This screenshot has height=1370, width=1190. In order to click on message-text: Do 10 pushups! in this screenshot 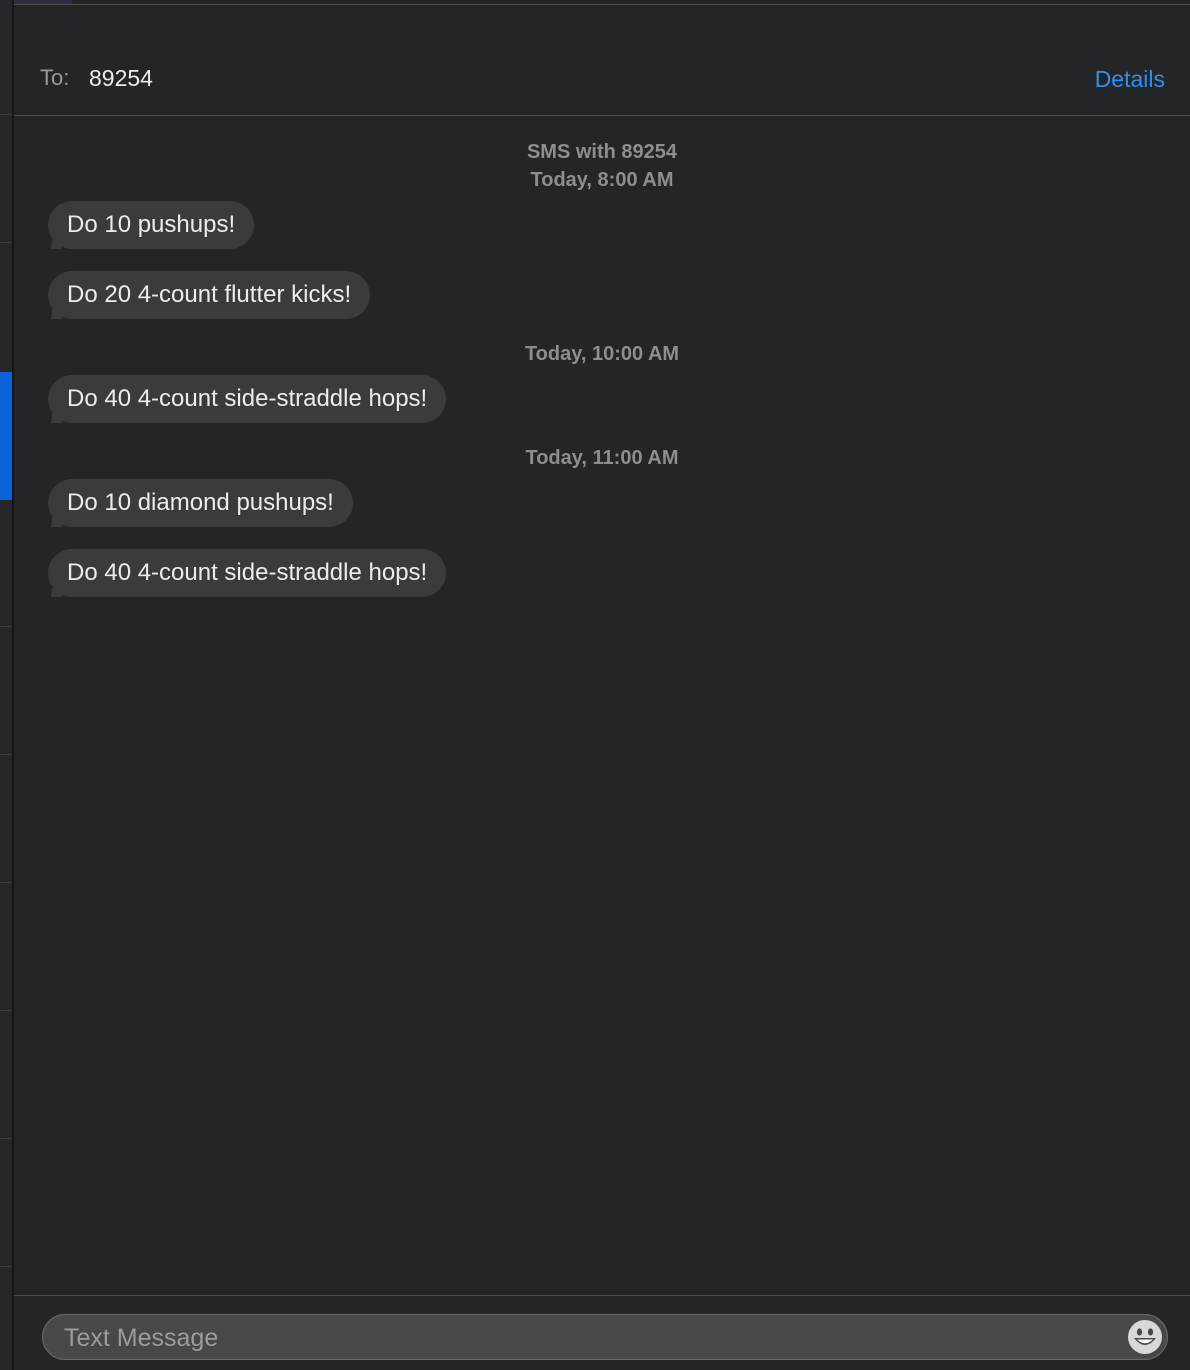, I will do `click(151, 224)`.